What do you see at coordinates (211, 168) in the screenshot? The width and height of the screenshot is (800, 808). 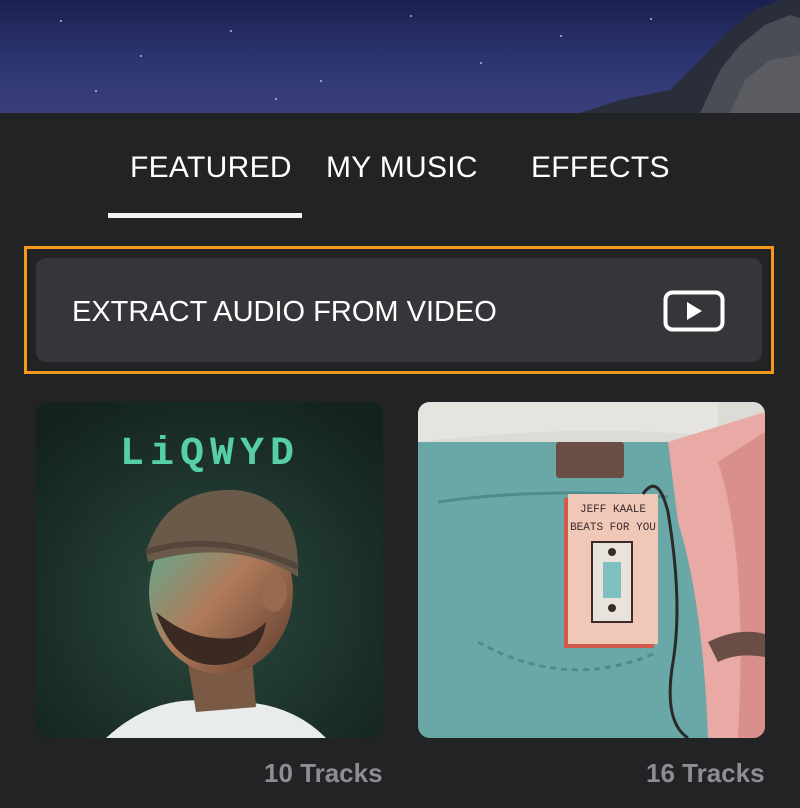 I see `tab-featured: FEATURED` at bounding box center [211, 168].